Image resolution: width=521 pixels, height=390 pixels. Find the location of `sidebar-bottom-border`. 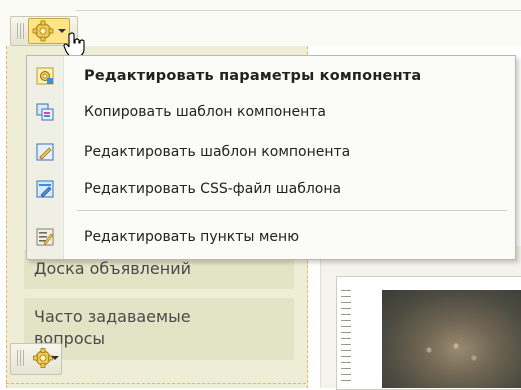

sidebar-bottom-border is located at coordinates (156, 383).